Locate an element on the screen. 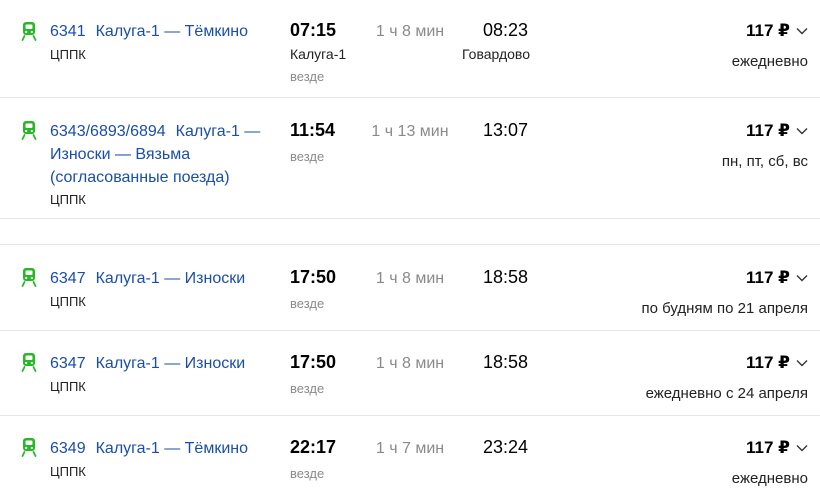 The height and width of the screenshot is (494, 820). route-name-line2: Износки — Вязьма is located at coordinates (120, 154).